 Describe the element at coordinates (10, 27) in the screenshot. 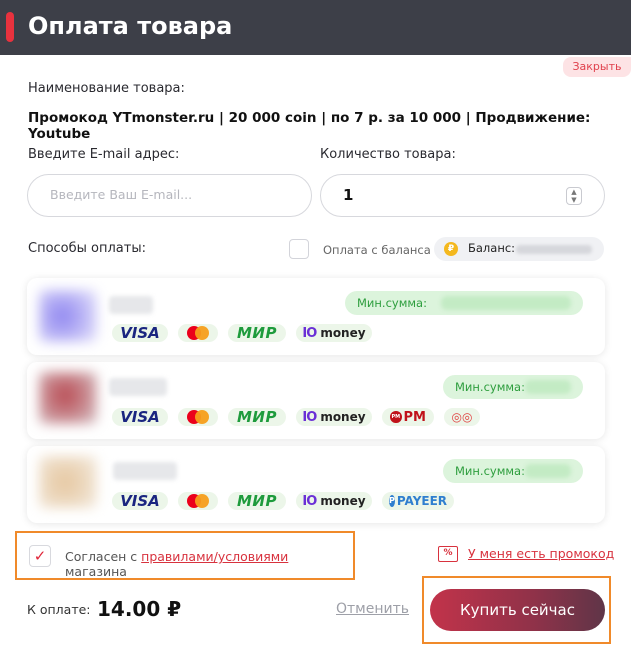

I see `header-accent-bar` at that location.